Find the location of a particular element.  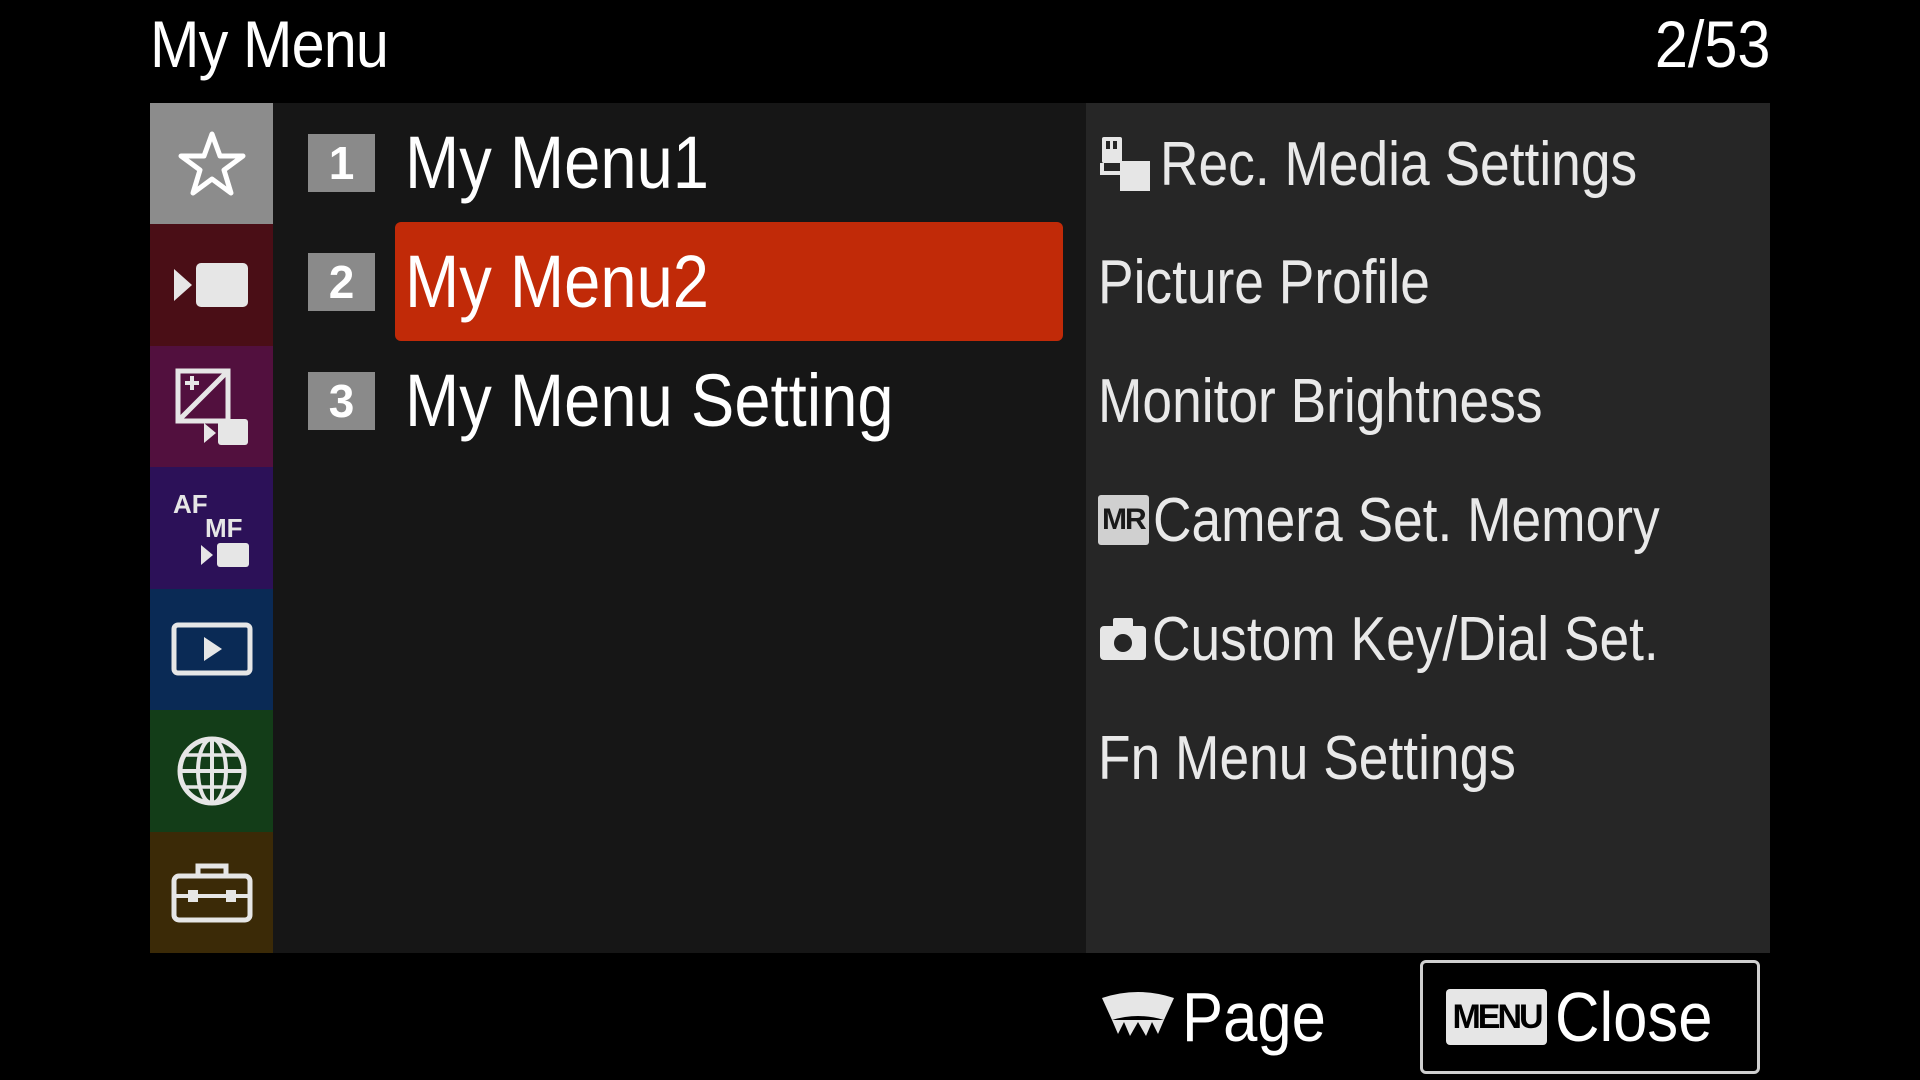

row-label: My Menu1 is located at coordinates (557, 162).